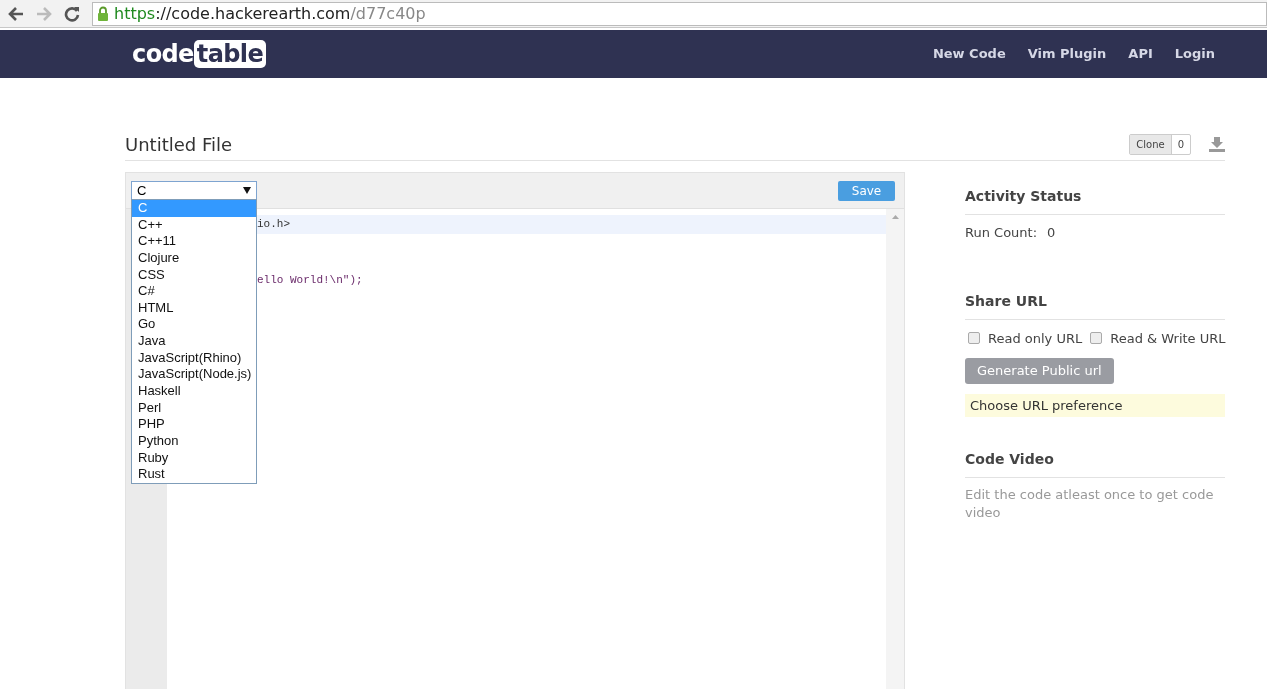  Describe the element at coordinates (194, 241) in the screenshot. I see `dropdown-option: C++11` at that location.